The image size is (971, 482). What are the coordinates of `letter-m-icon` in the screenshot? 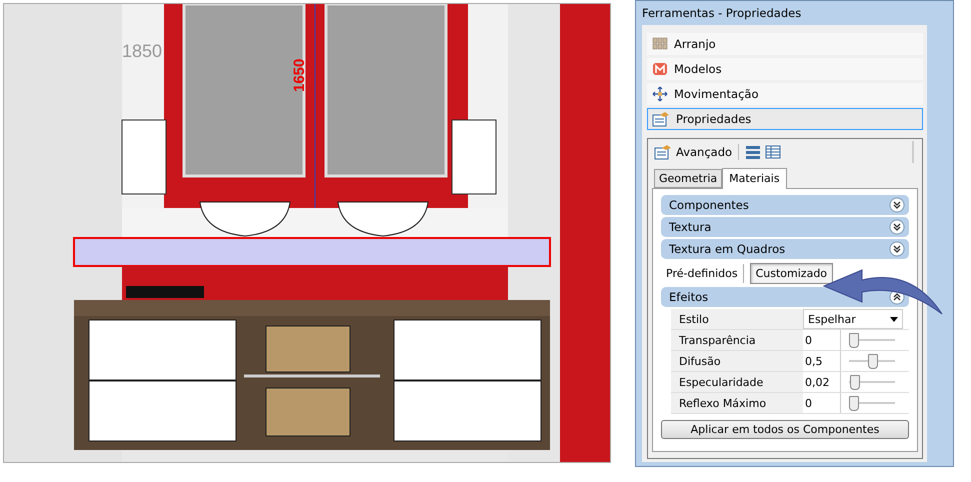 It's located at (660, 69).